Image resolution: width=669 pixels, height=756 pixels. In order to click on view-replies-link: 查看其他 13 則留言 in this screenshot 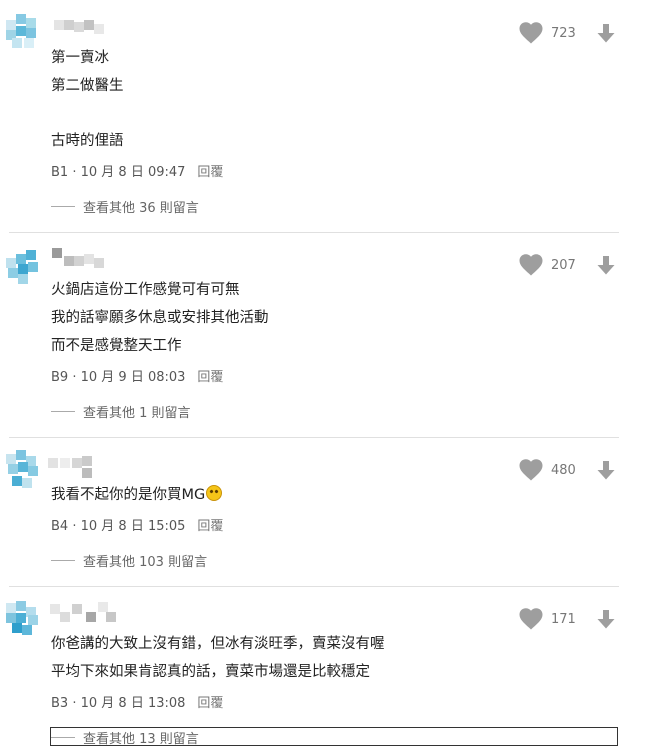, I will do `click(125, 737)`.